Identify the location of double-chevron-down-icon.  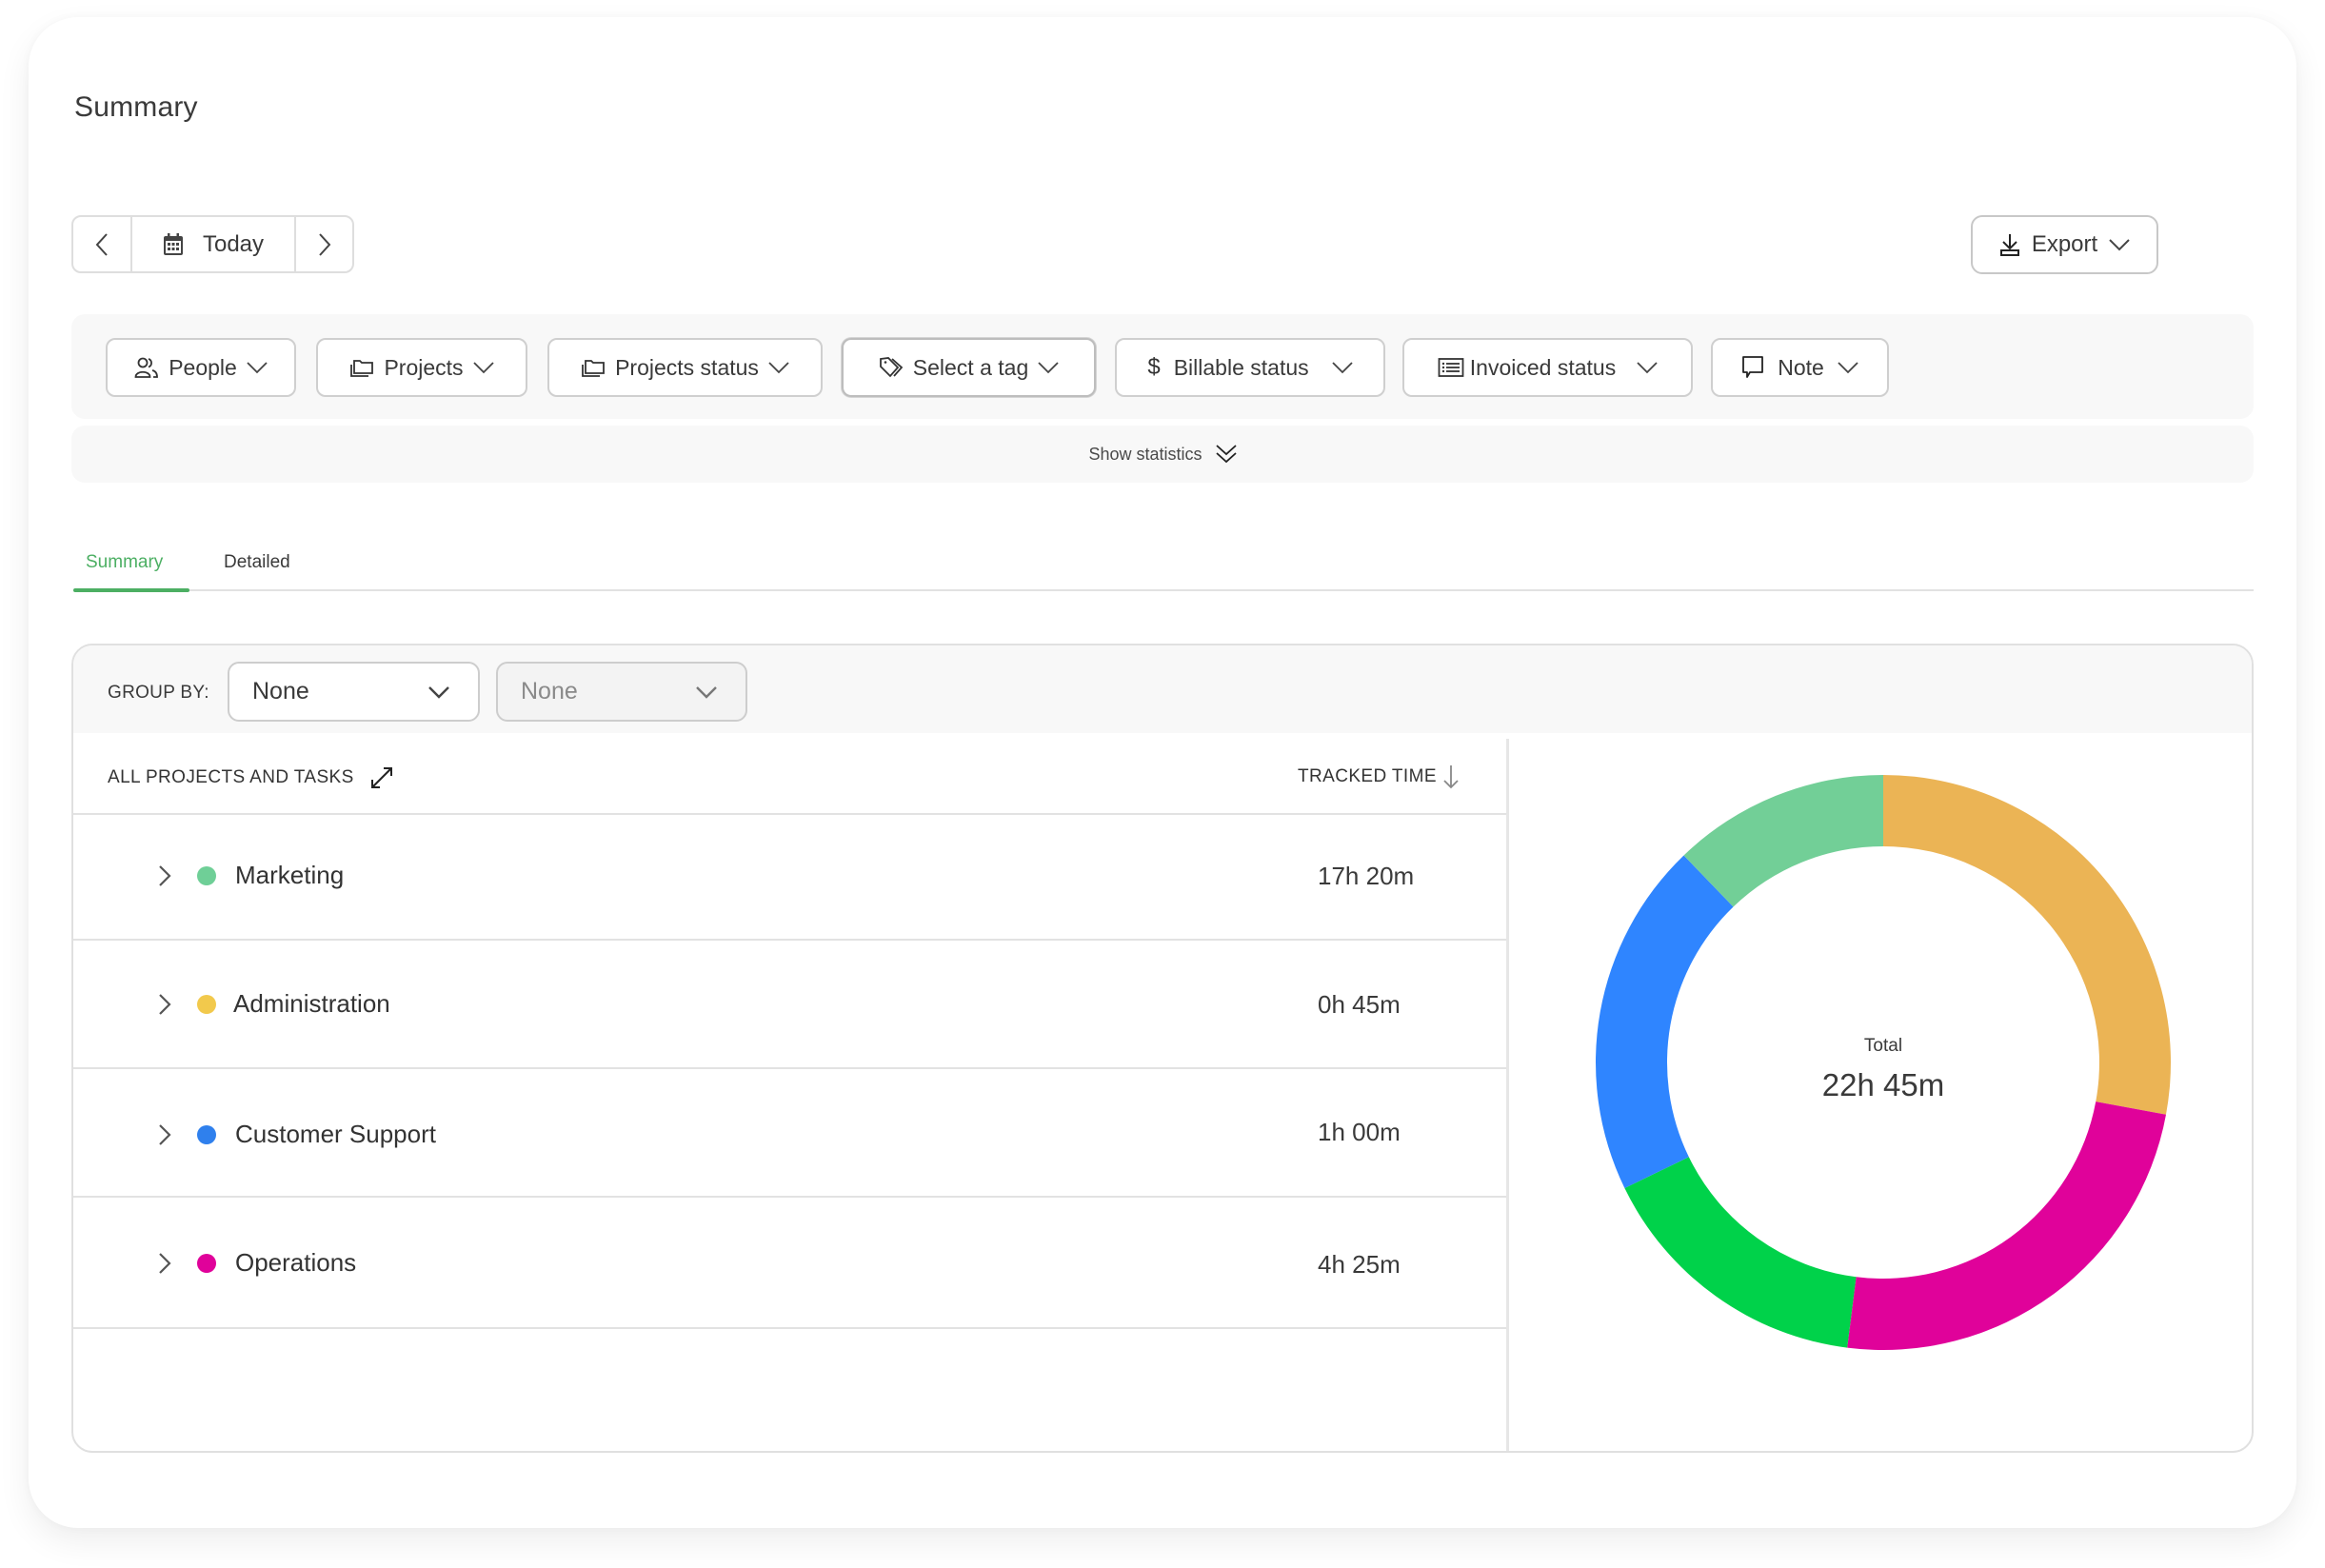
(1226, 455).